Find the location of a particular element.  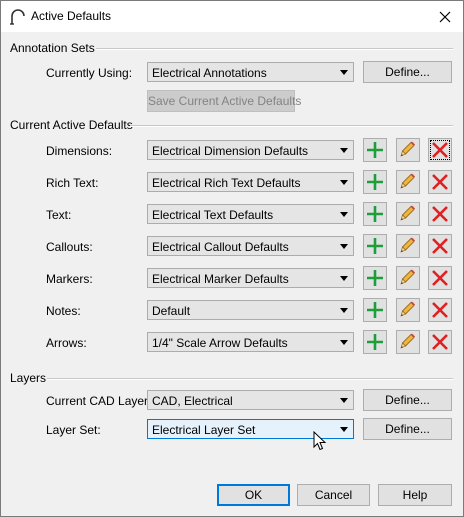

markers-value: Electrical Marker Defaults is located at coordinates (220, 279).